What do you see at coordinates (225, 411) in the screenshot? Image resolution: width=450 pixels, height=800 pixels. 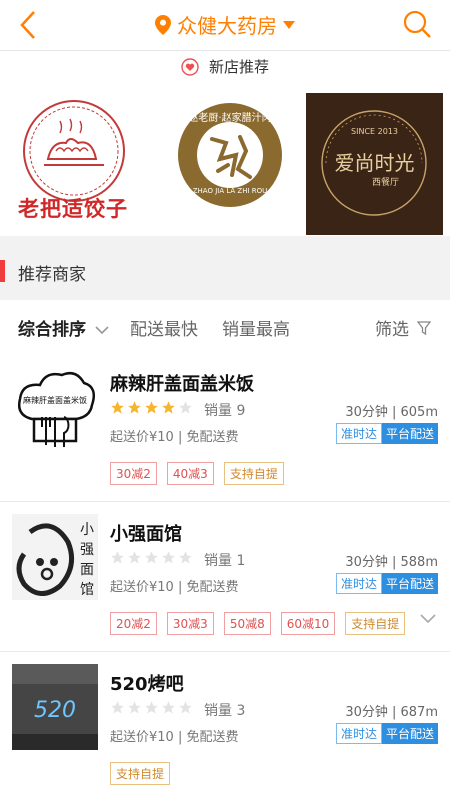 I see `shop-sales: 销量 9` at bounding box center [225, 411].